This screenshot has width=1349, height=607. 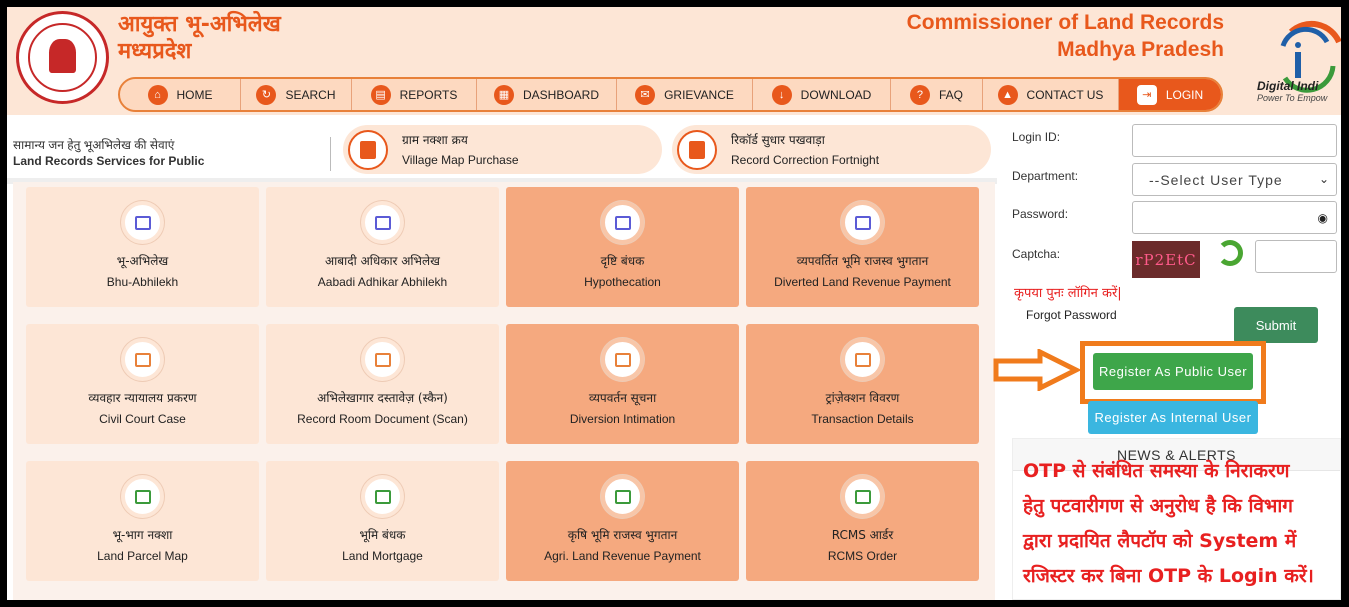 I want to click on nav-label: FAQ, so click(x=950, y=94).